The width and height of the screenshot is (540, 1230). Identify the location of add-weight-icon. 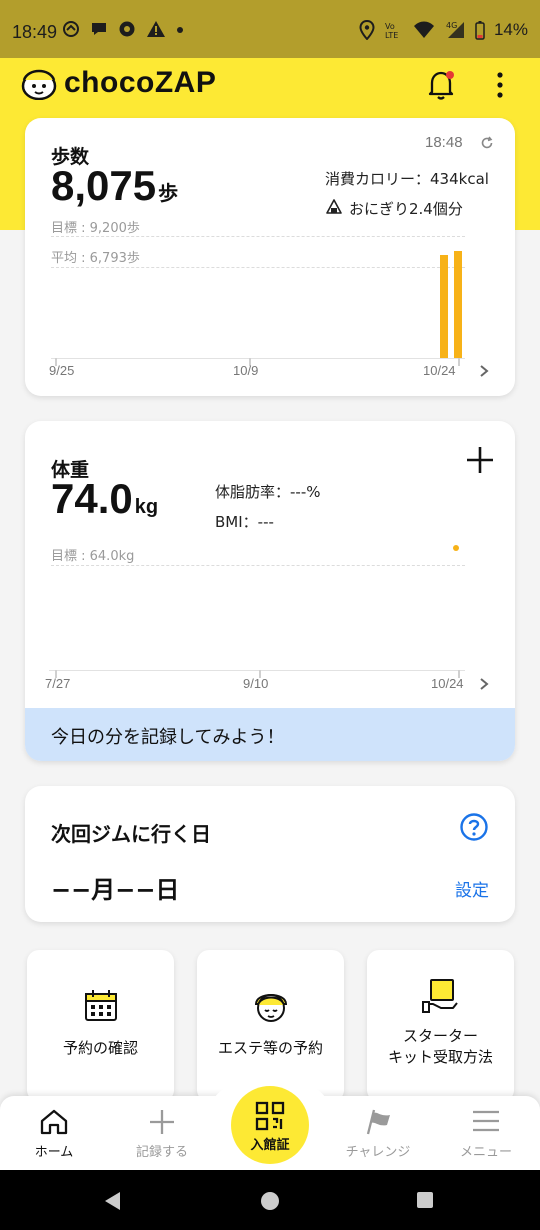
(480, 460).